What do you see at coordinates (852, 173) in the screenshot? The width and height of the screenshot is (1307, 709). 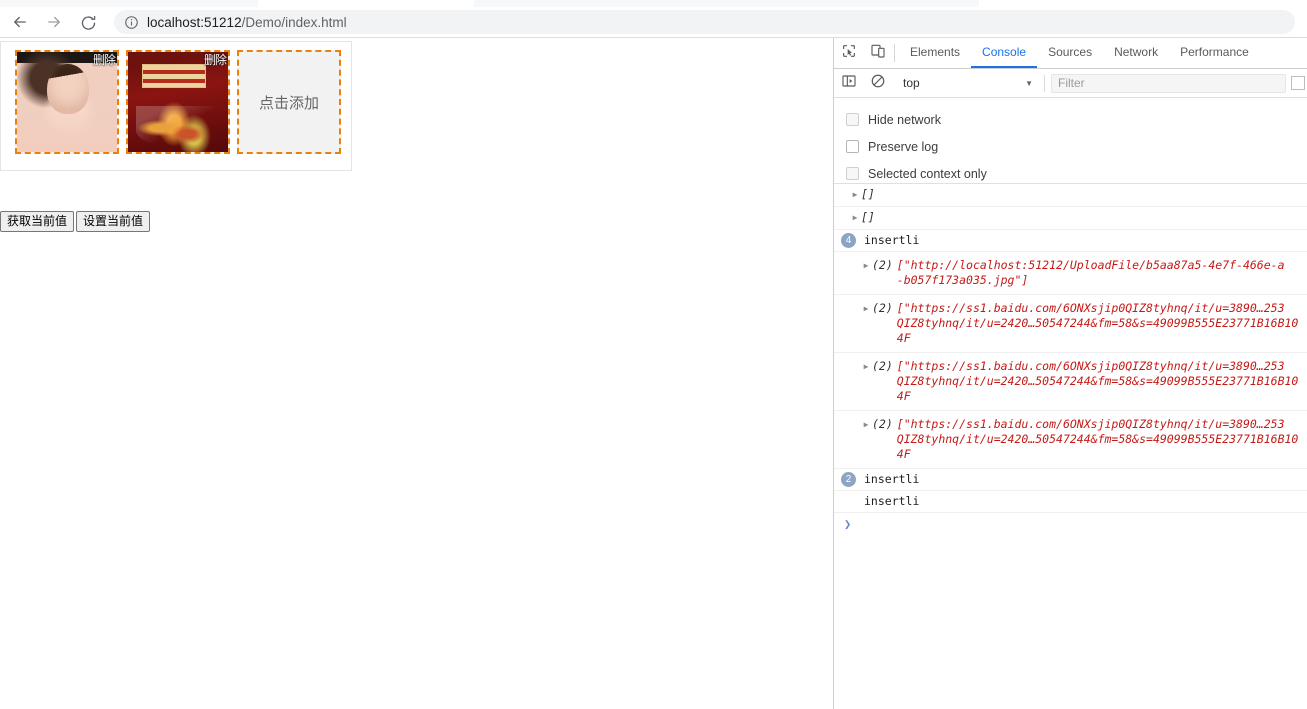 I see `selected-context-only-checkbox` at bounding box center [852, 173].